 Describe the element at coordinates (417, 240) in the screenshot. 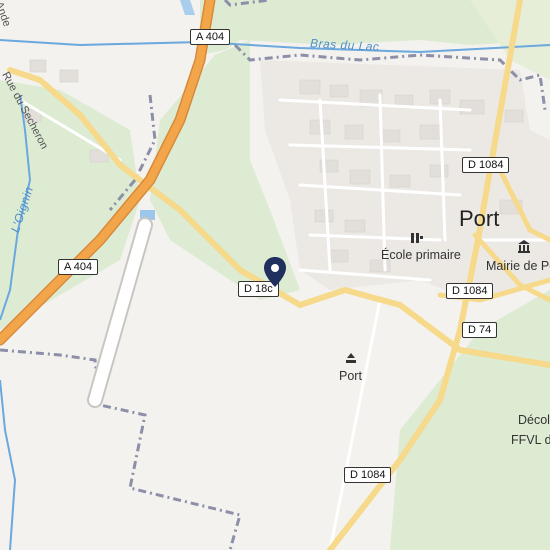

I see `school-icon` at that location.